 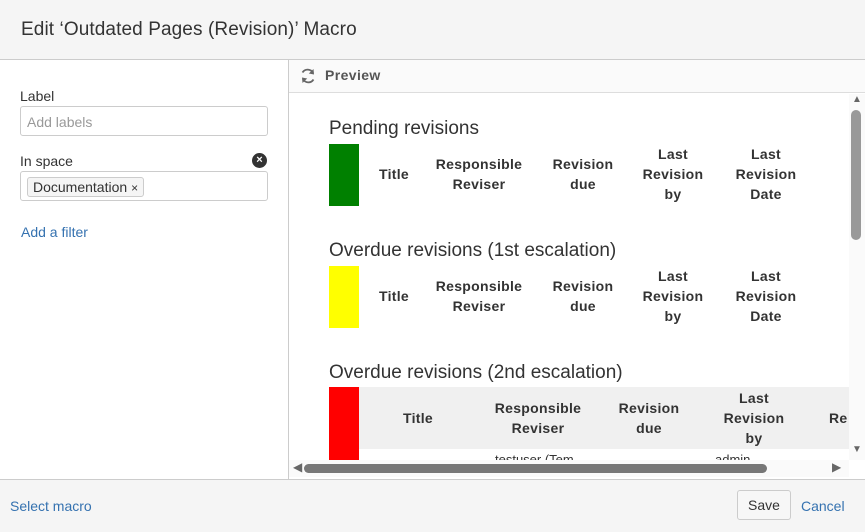 I want to click on scroll-left-icon: ◀, so click(x=297, y=467).